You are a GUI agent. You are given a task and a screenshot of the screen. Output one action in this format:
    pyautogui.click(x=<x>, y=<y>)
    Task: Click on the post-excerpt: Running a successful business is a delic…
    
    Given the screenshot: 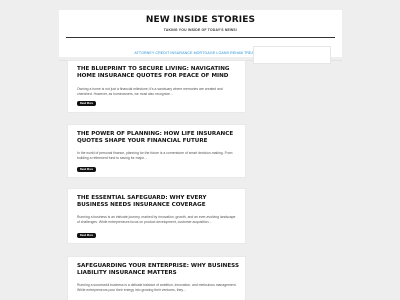 What is the action you would take?
    pyautogui.click(x=157, y=288)
    